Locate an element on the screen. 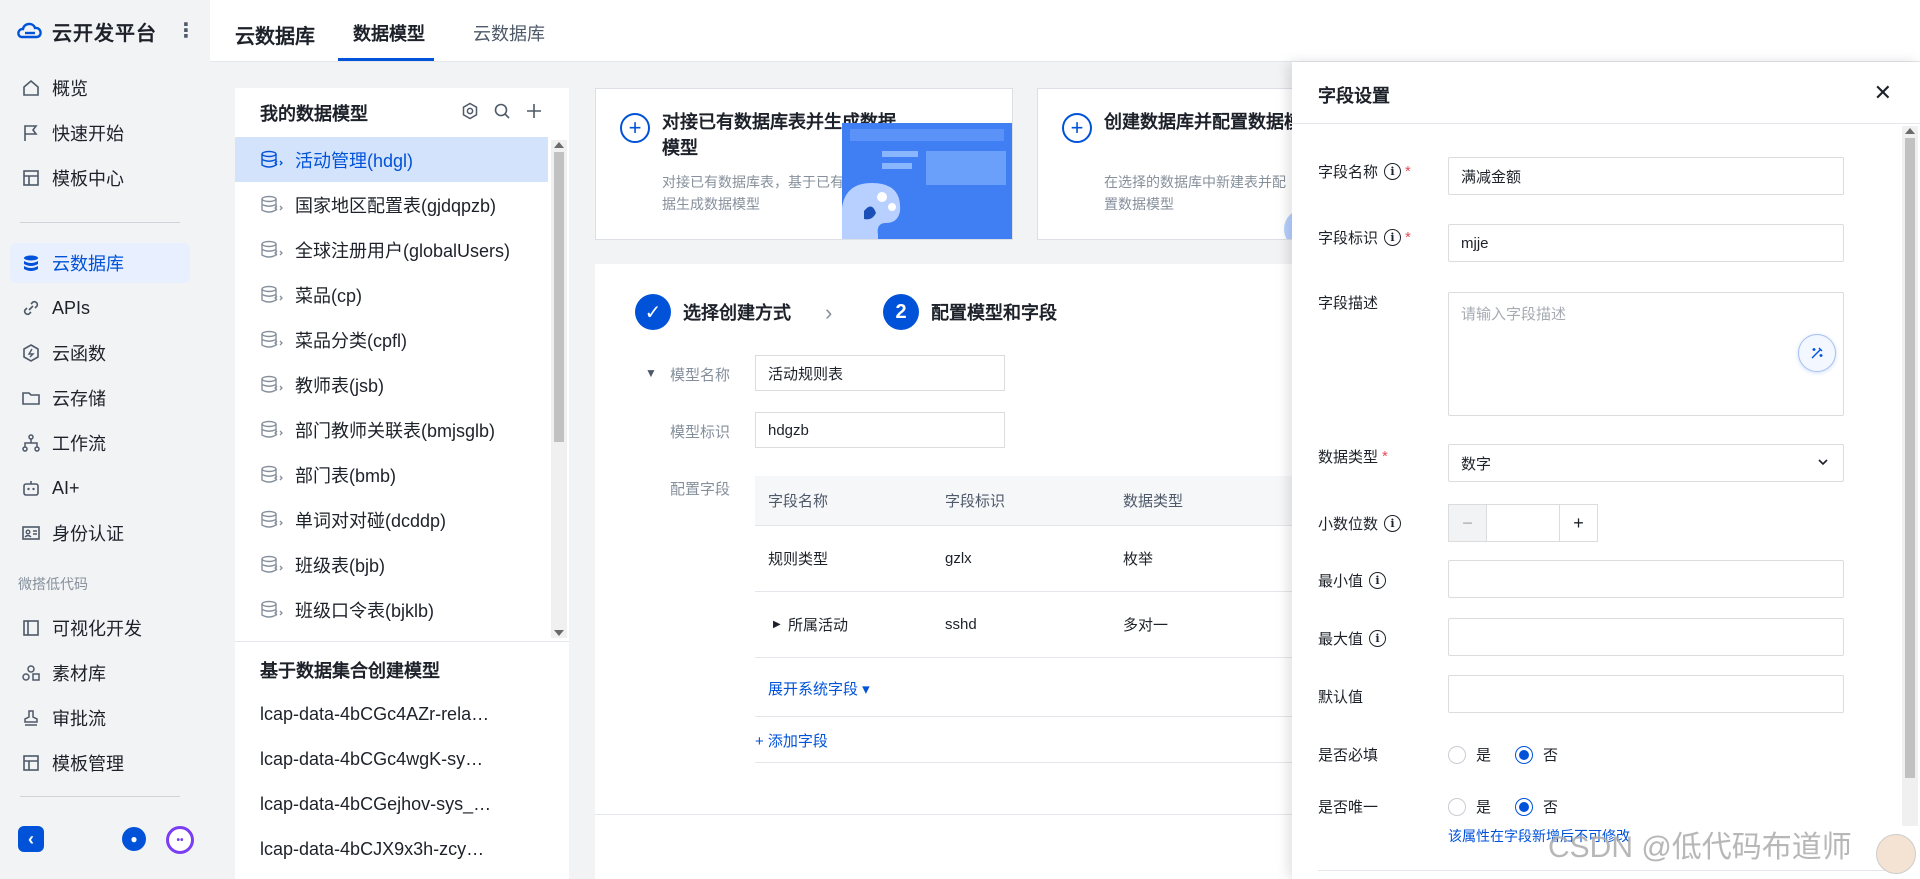  collapse-sidebar-button: ‹ is located at coordinates (31, 839).